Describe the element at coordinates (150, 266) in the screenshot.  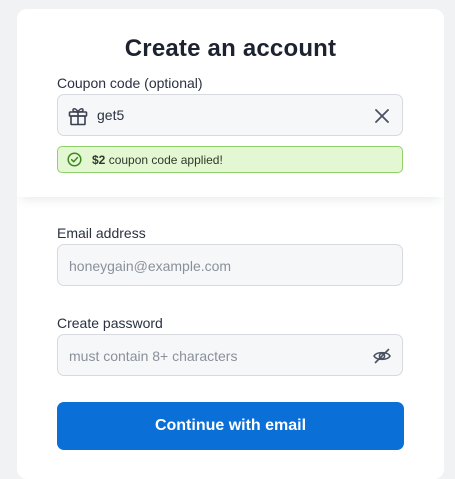
I see `email-placeholder: honeygain@example.com` at that location.